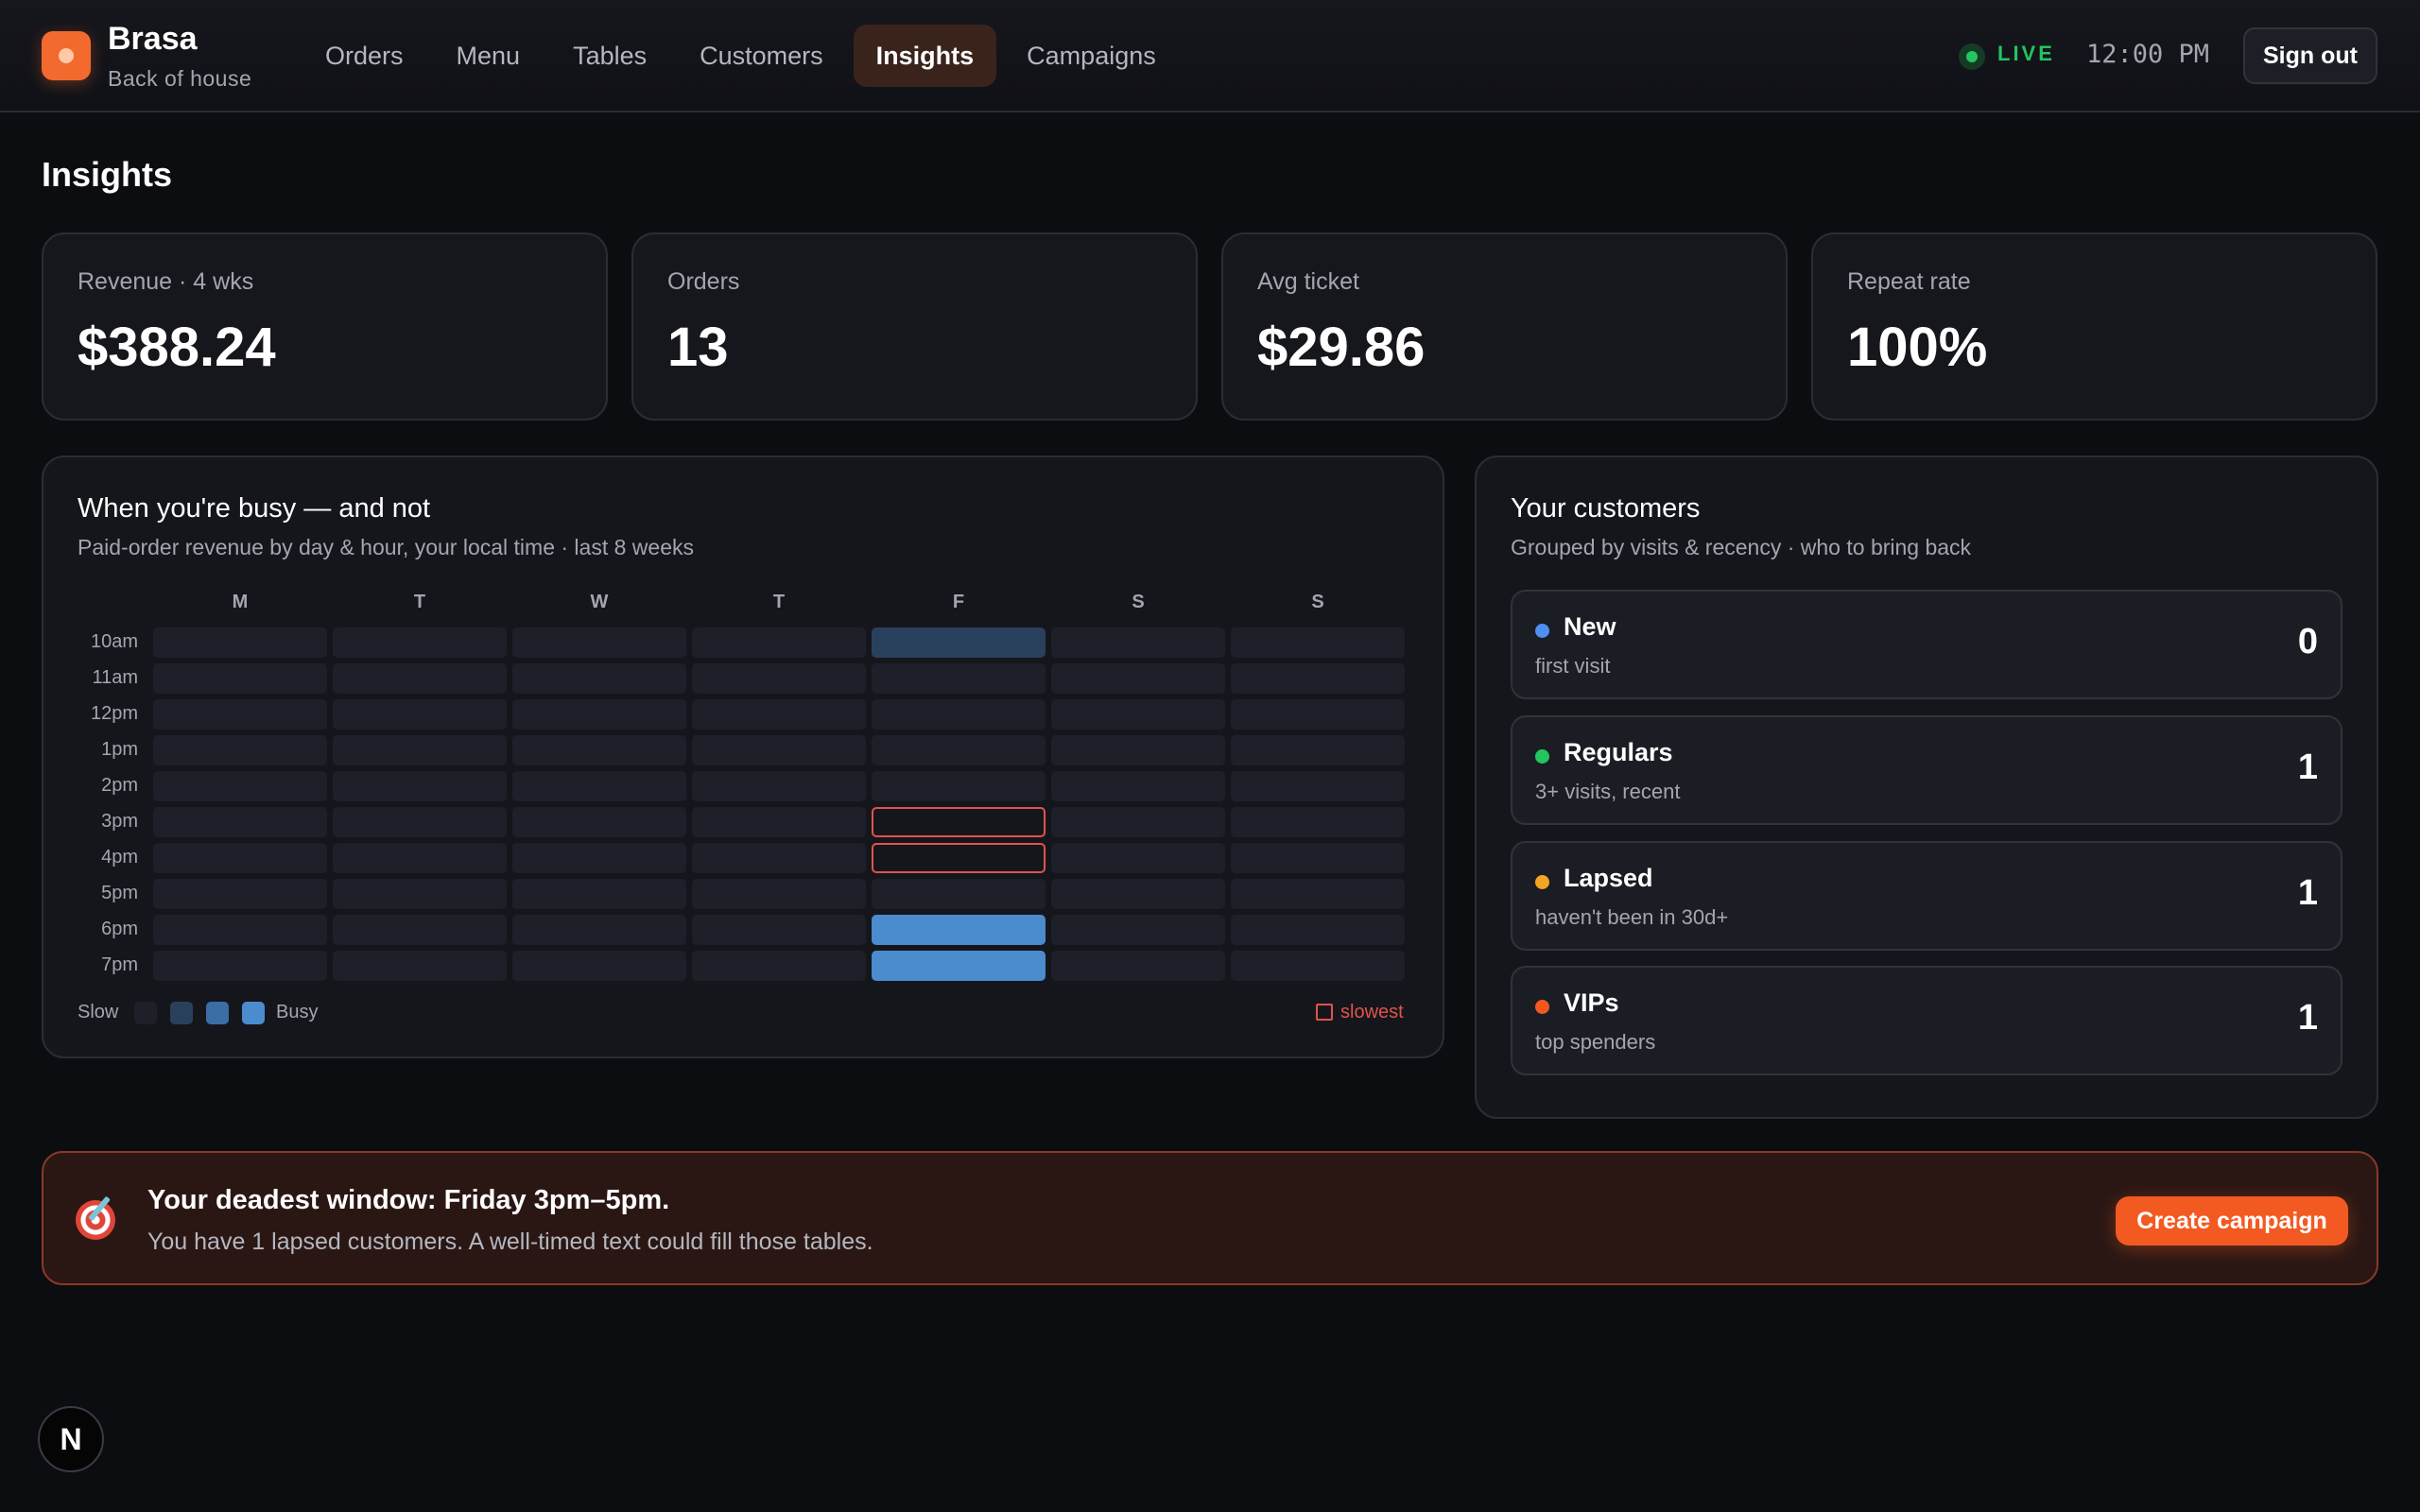  I want to click on legend-swatch-mid, so click(218, 1013).